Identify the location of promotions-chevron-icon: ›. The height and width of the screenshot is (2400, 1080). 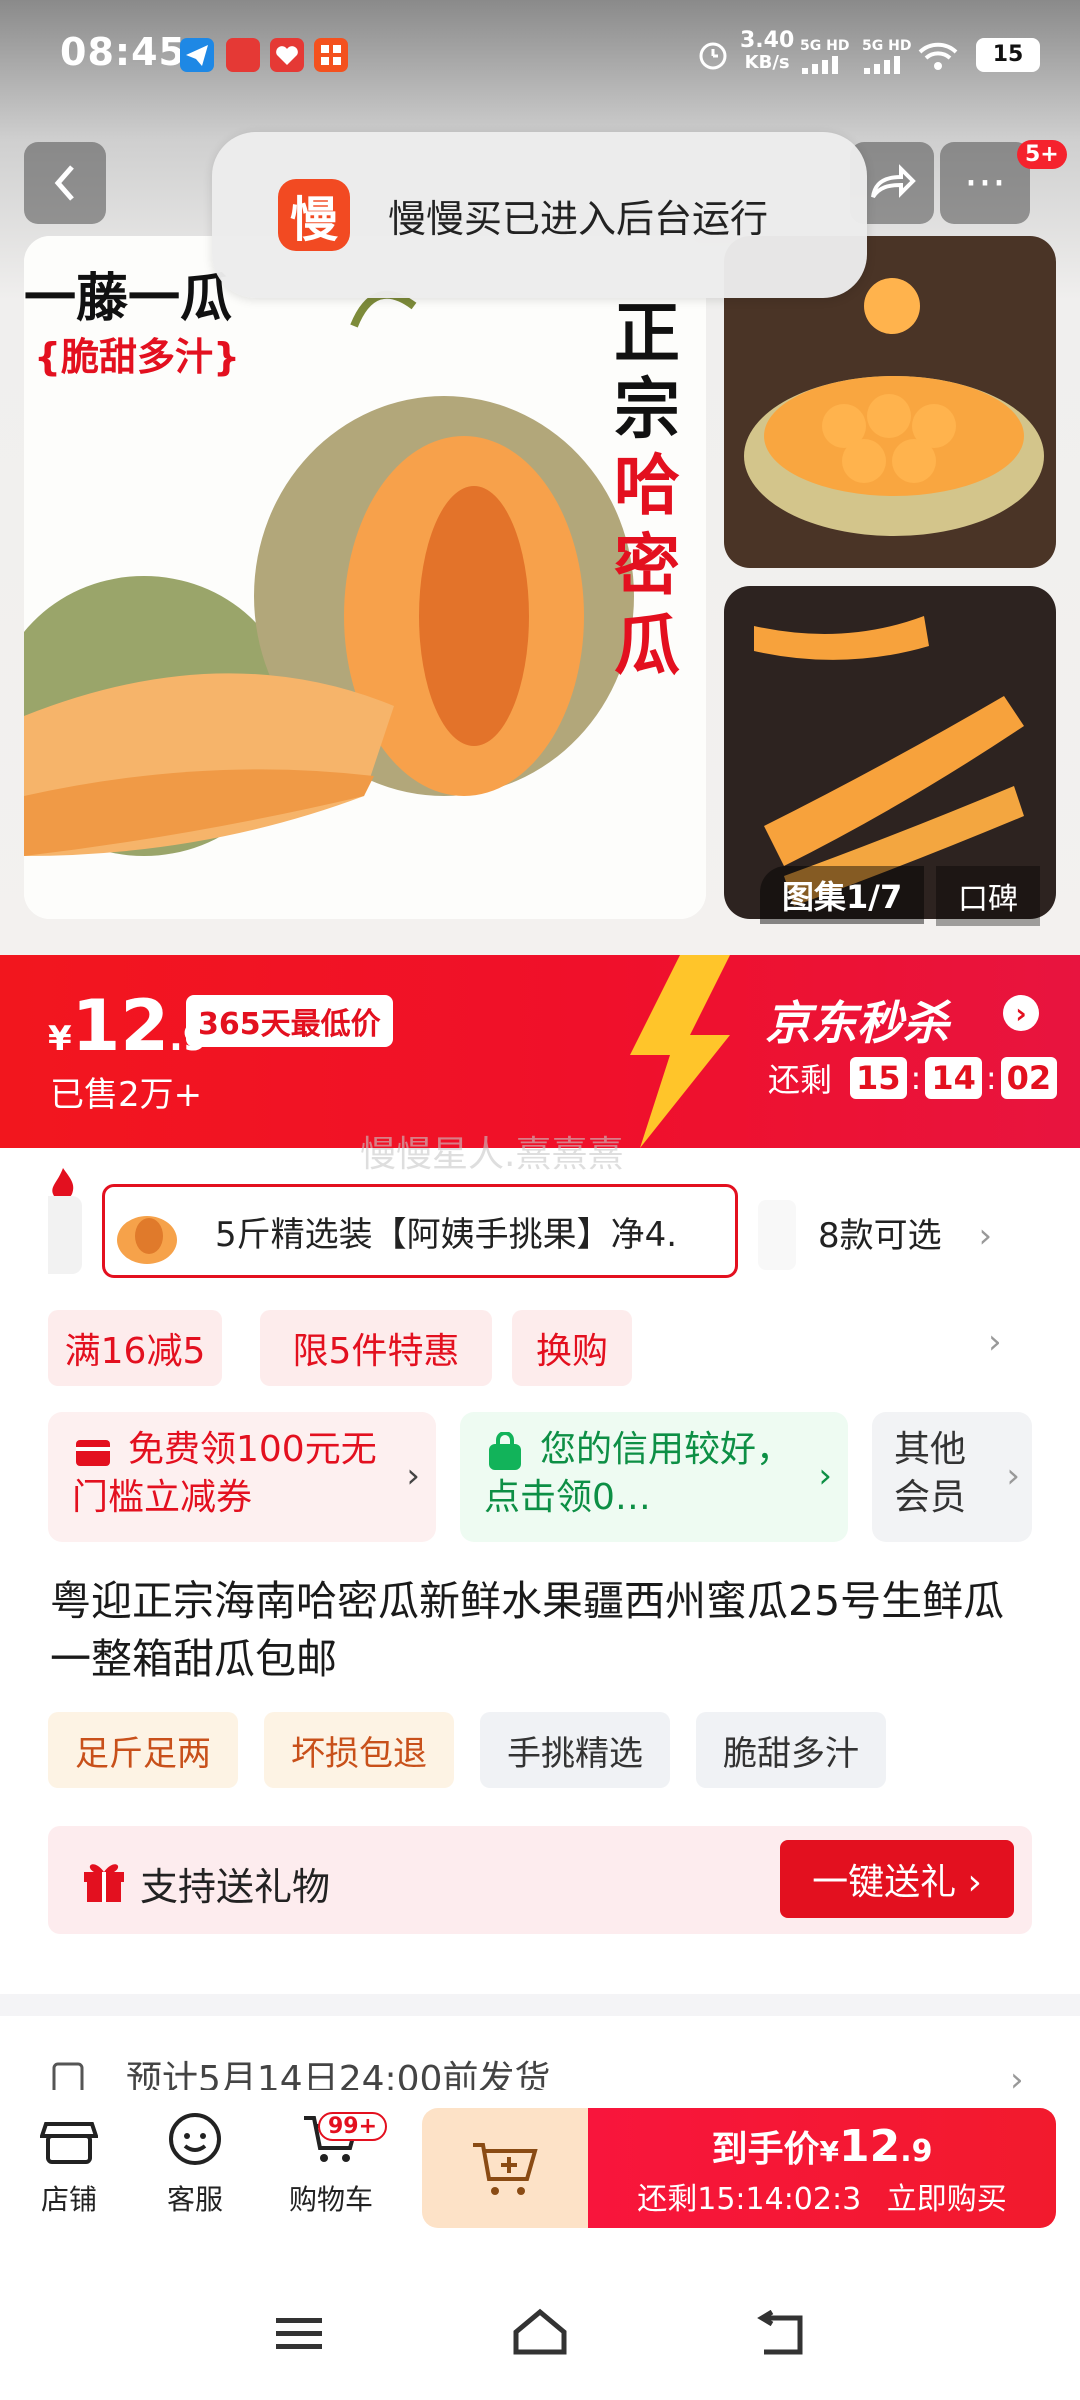
(995, 1342).